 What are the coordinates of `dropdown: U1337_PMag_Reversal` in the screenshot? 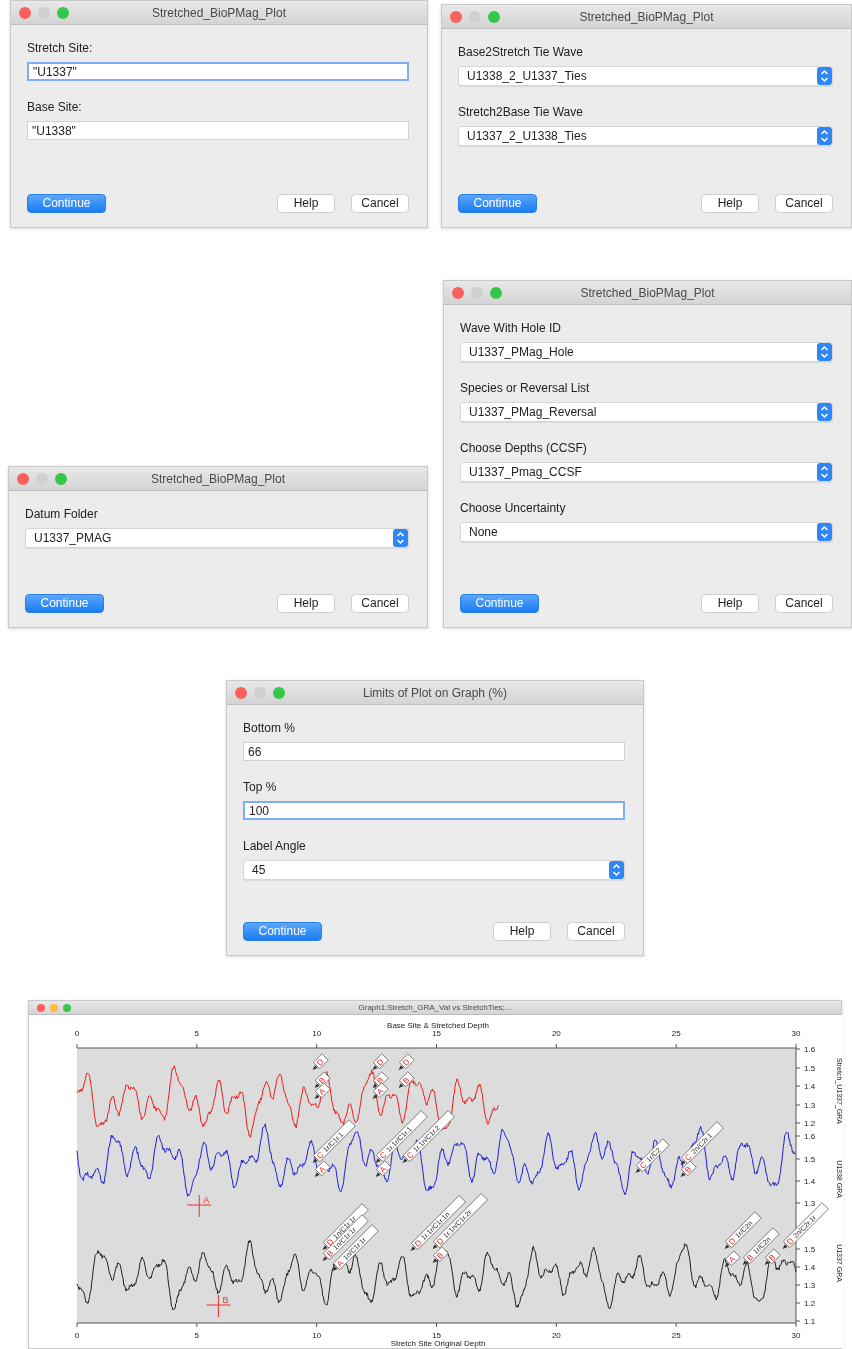 It's located at (646, 412).